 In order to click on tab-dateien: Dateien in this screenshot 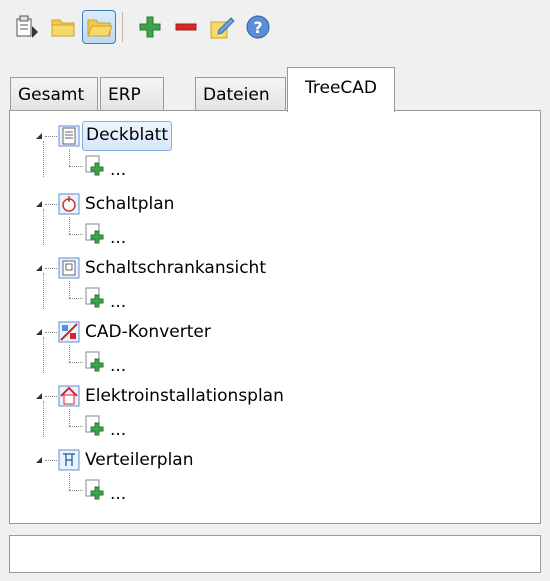, I will do `click(240, 94)`.